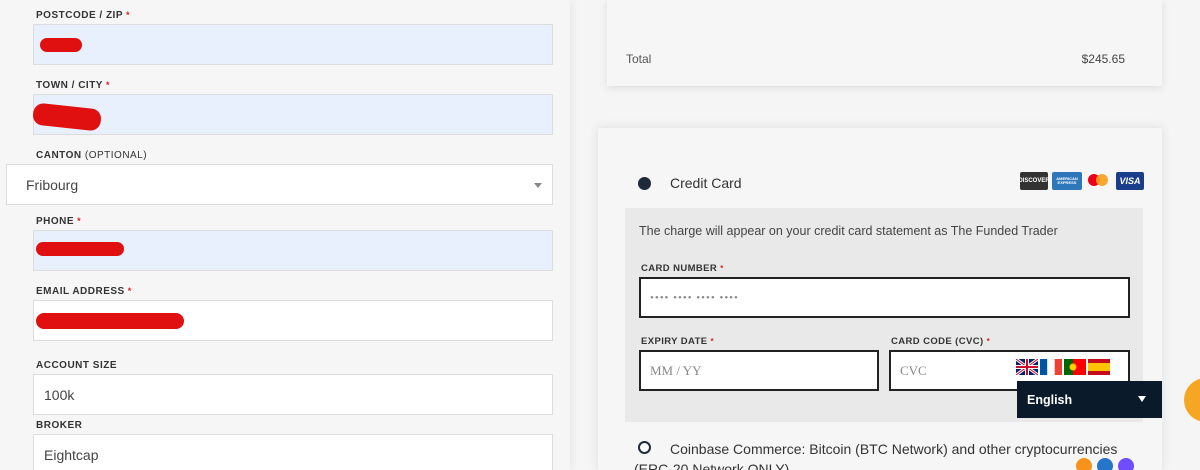 This screenshot has height=470, width=1200. I want to click on town-input, so click(293, 114).